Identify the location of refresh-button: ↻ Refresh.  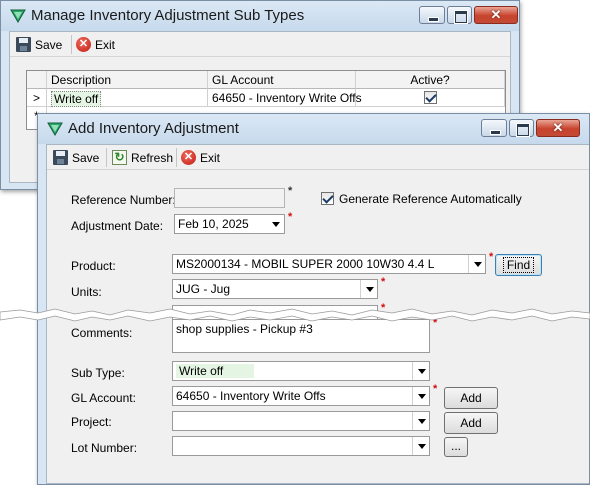
(142, 157).